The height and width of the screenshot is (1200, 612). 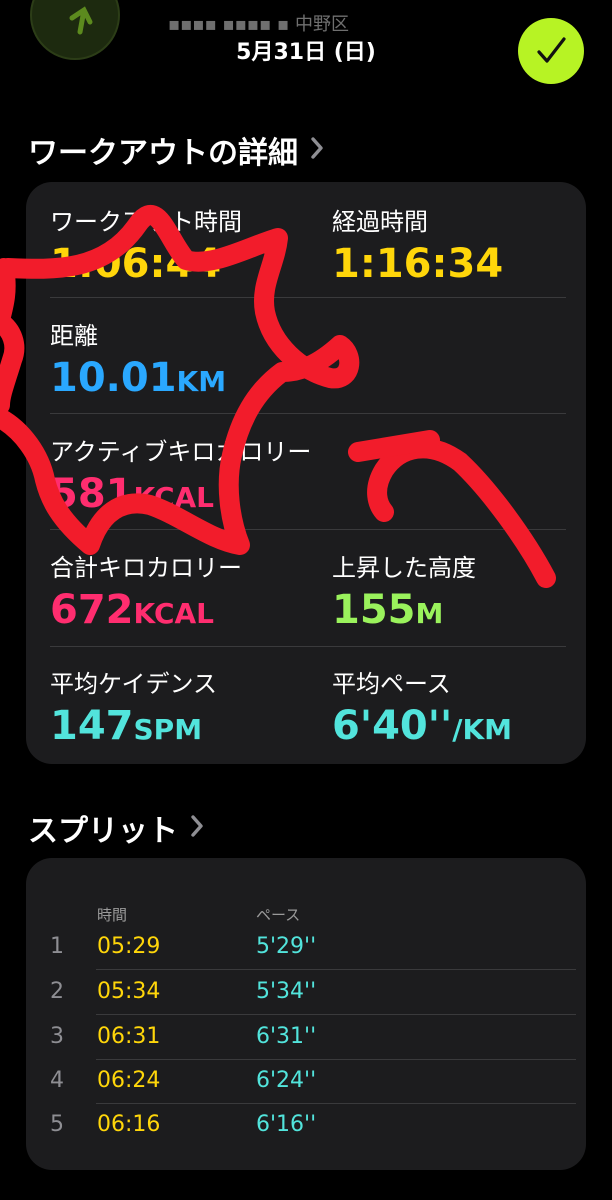 I want to click on metric-value: 581KCAL, so click(x=180, y=494).